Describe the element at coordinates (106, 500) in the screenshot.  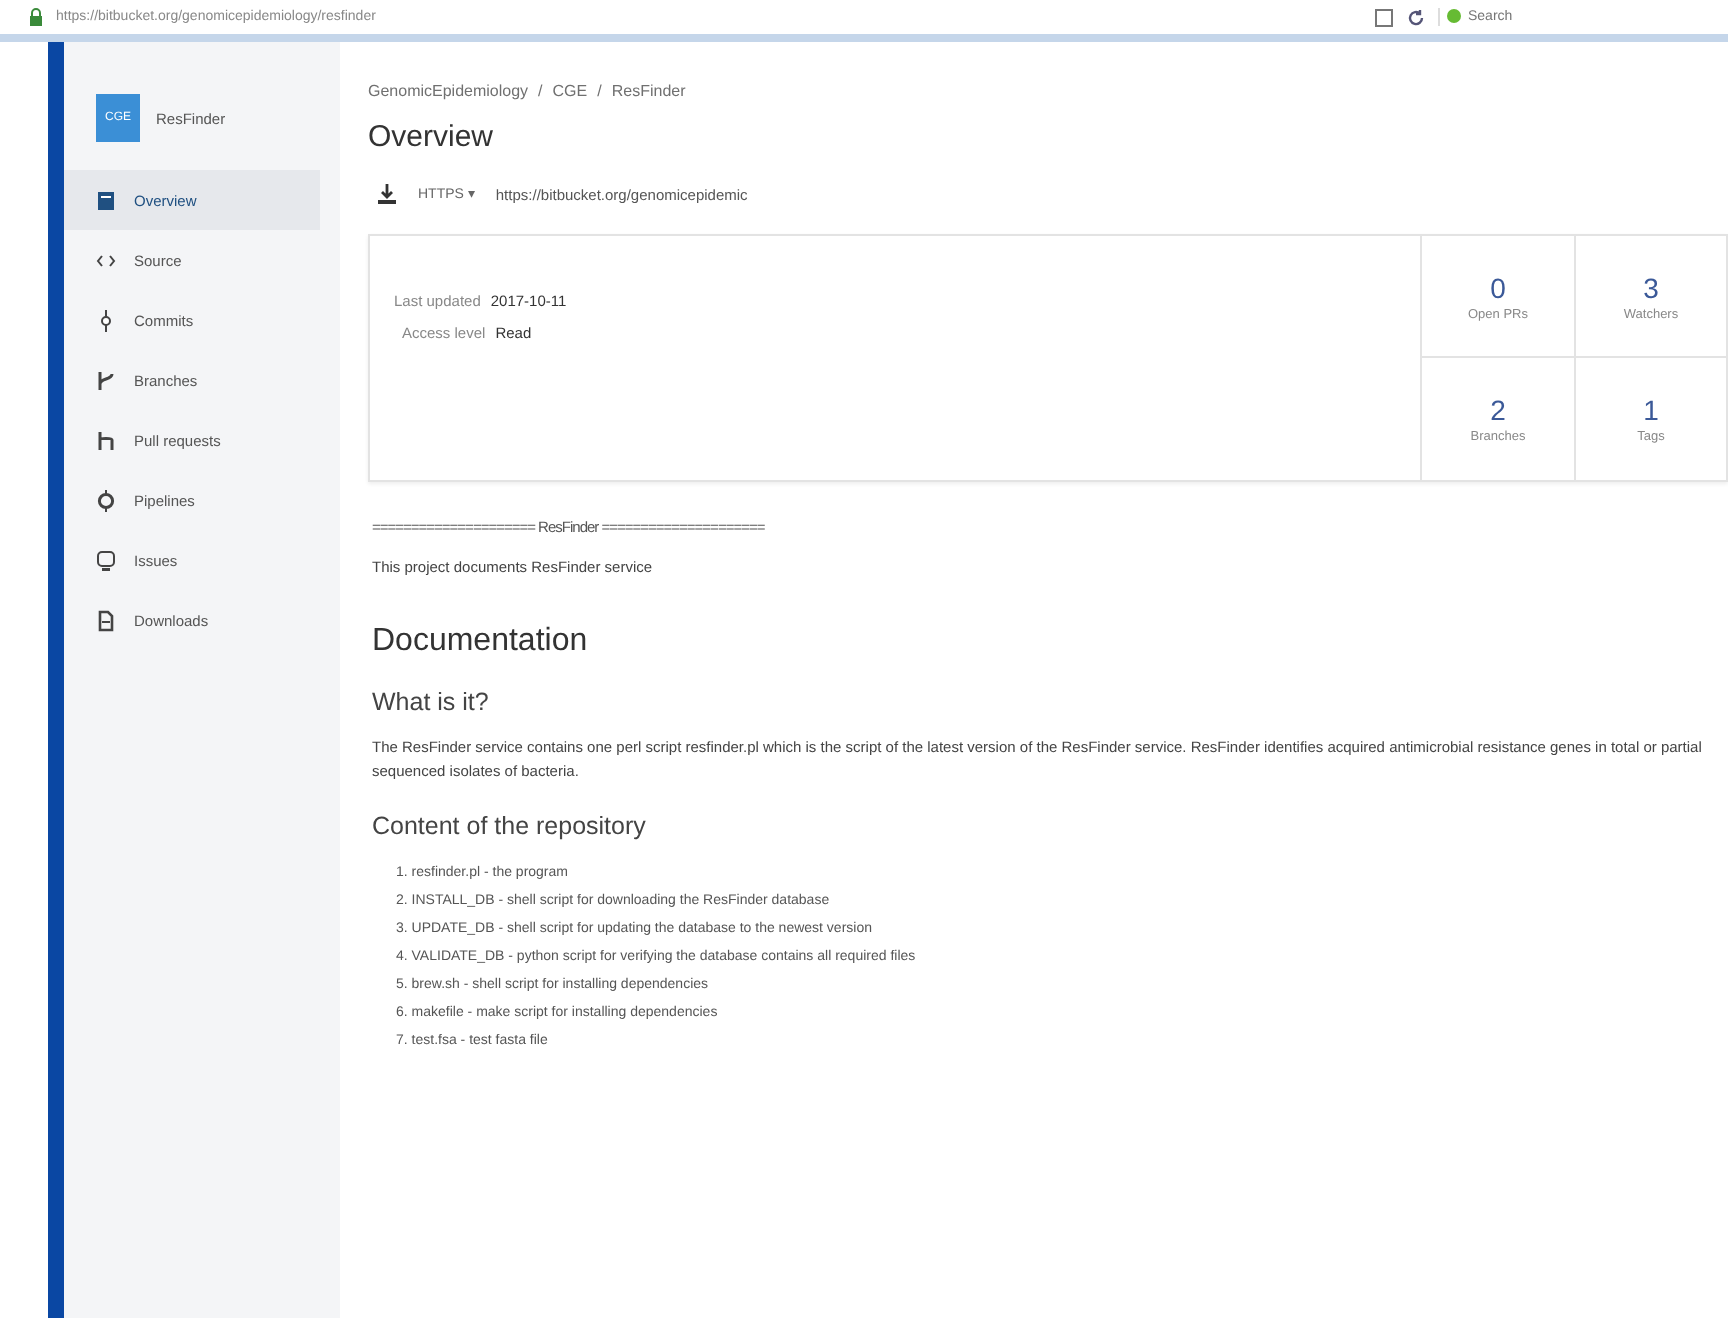
I see `cycle-icon` at that location.